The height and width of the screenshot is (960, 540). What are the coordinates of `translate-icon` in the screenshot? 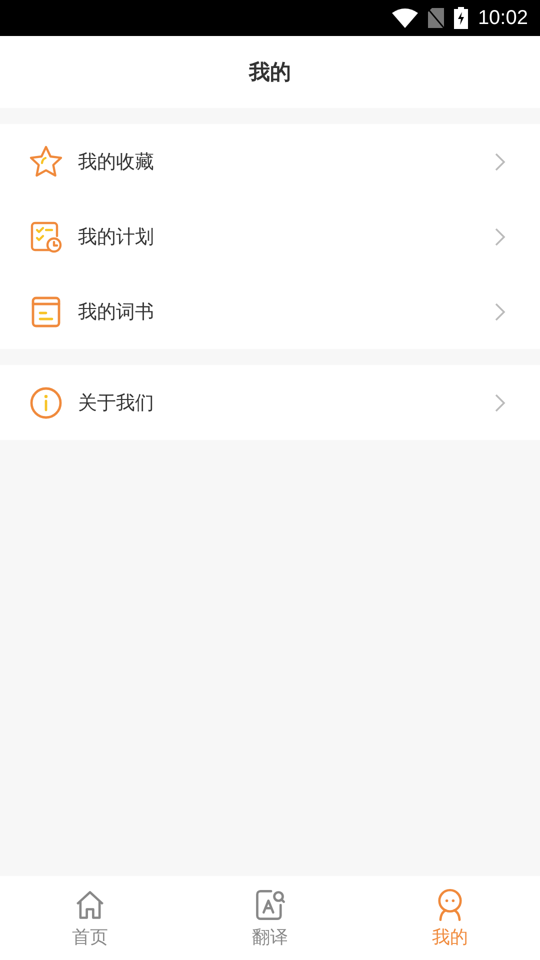 It's located at (270, 905).